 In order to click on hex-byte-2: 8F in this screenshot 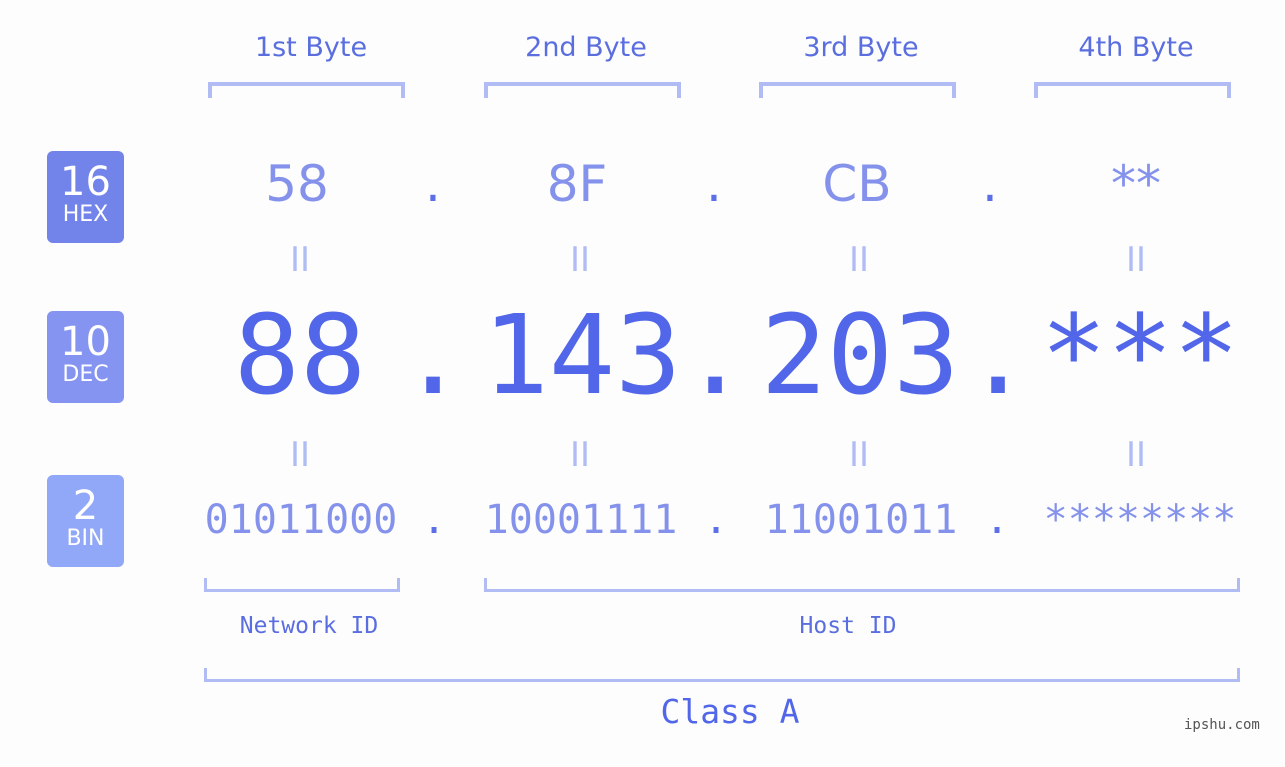, I will do `click(577, 184)`.